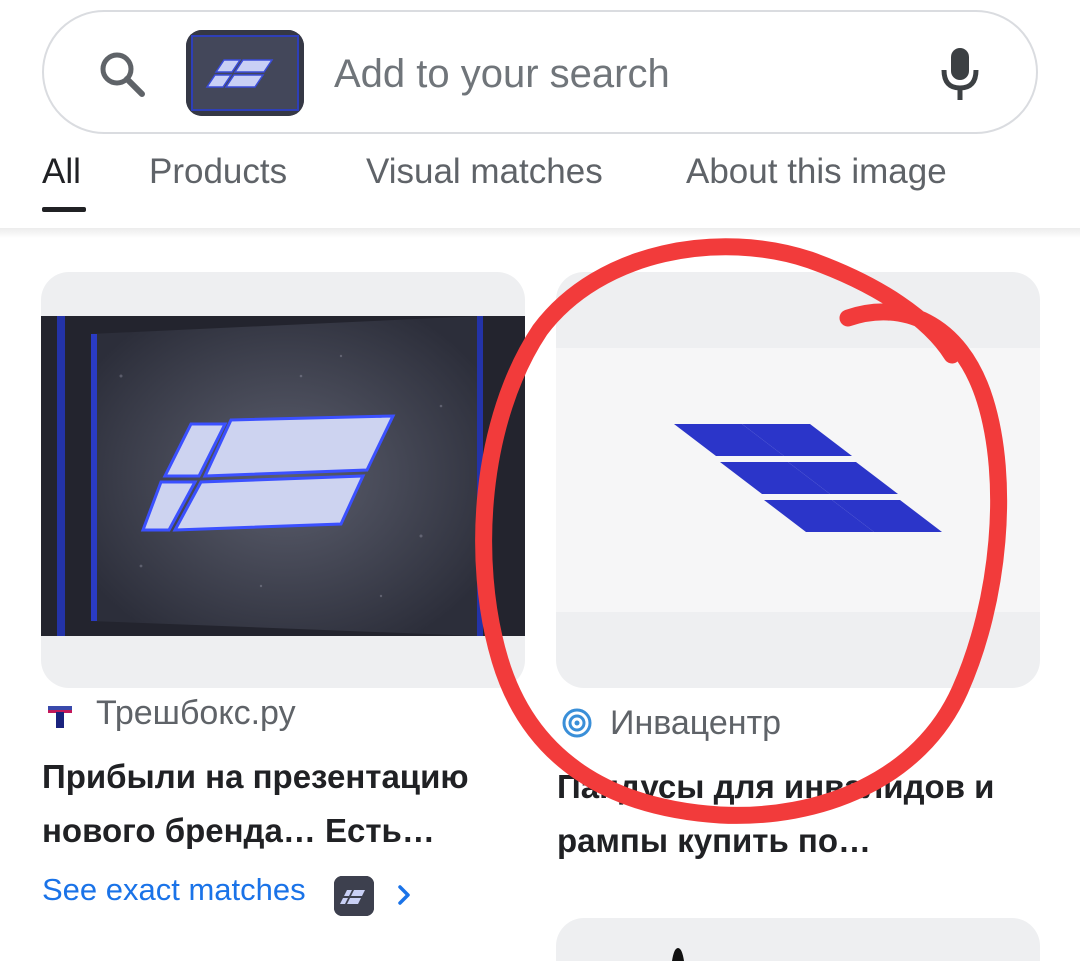 Image resolution: width=1080 pixels, height=961 pixels. I want to click on result-card-next, so click(798, 939).